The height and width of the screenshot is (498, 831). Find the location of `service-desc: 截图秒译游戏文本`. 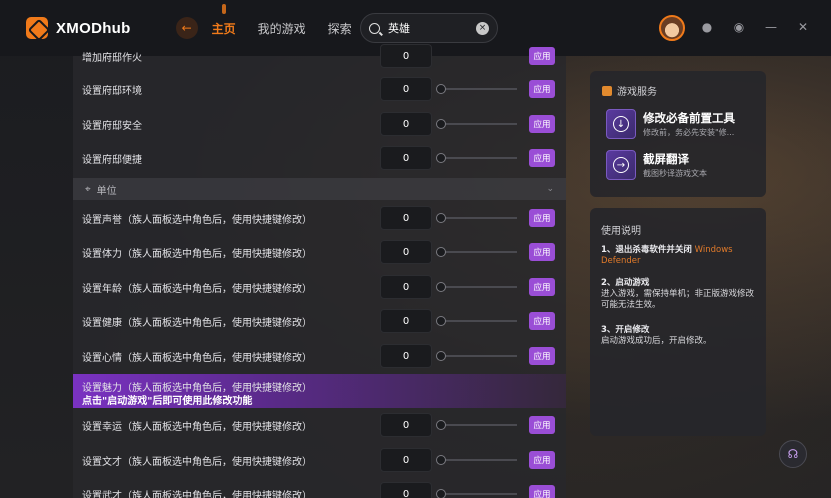

service-desc: 截图秒译游戏文本 is located at coordinates (675, 173).